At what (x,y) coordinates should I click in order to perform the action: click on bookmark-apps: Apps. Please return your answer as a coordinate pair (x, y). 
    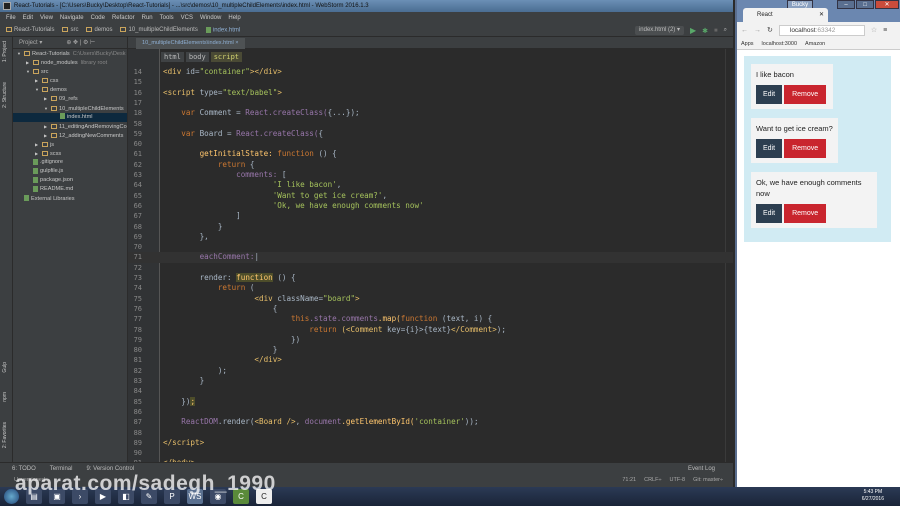
    Looking at the image, I should click on (747, 43).